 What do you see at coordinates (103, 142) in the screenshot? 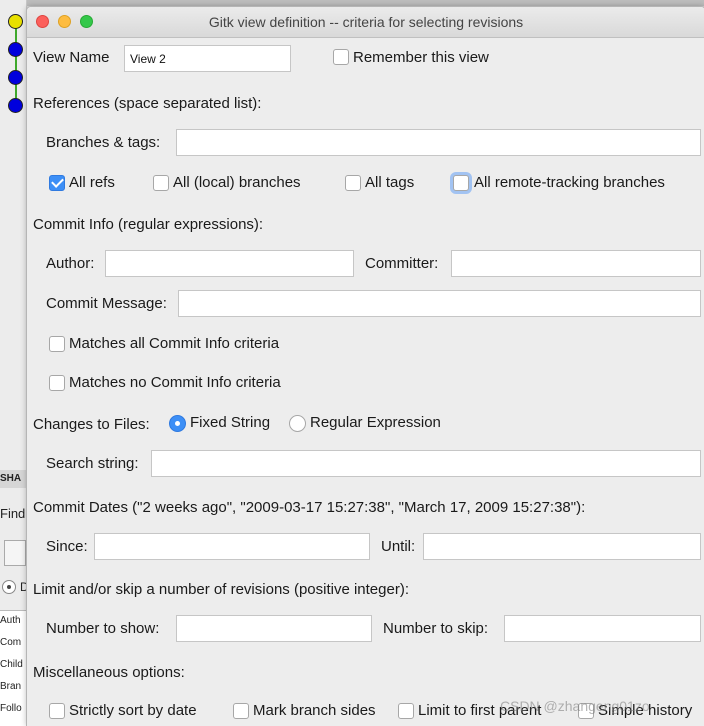
I see `branches-tags-label: Branches & tags:` at bounding box center [103, 142].